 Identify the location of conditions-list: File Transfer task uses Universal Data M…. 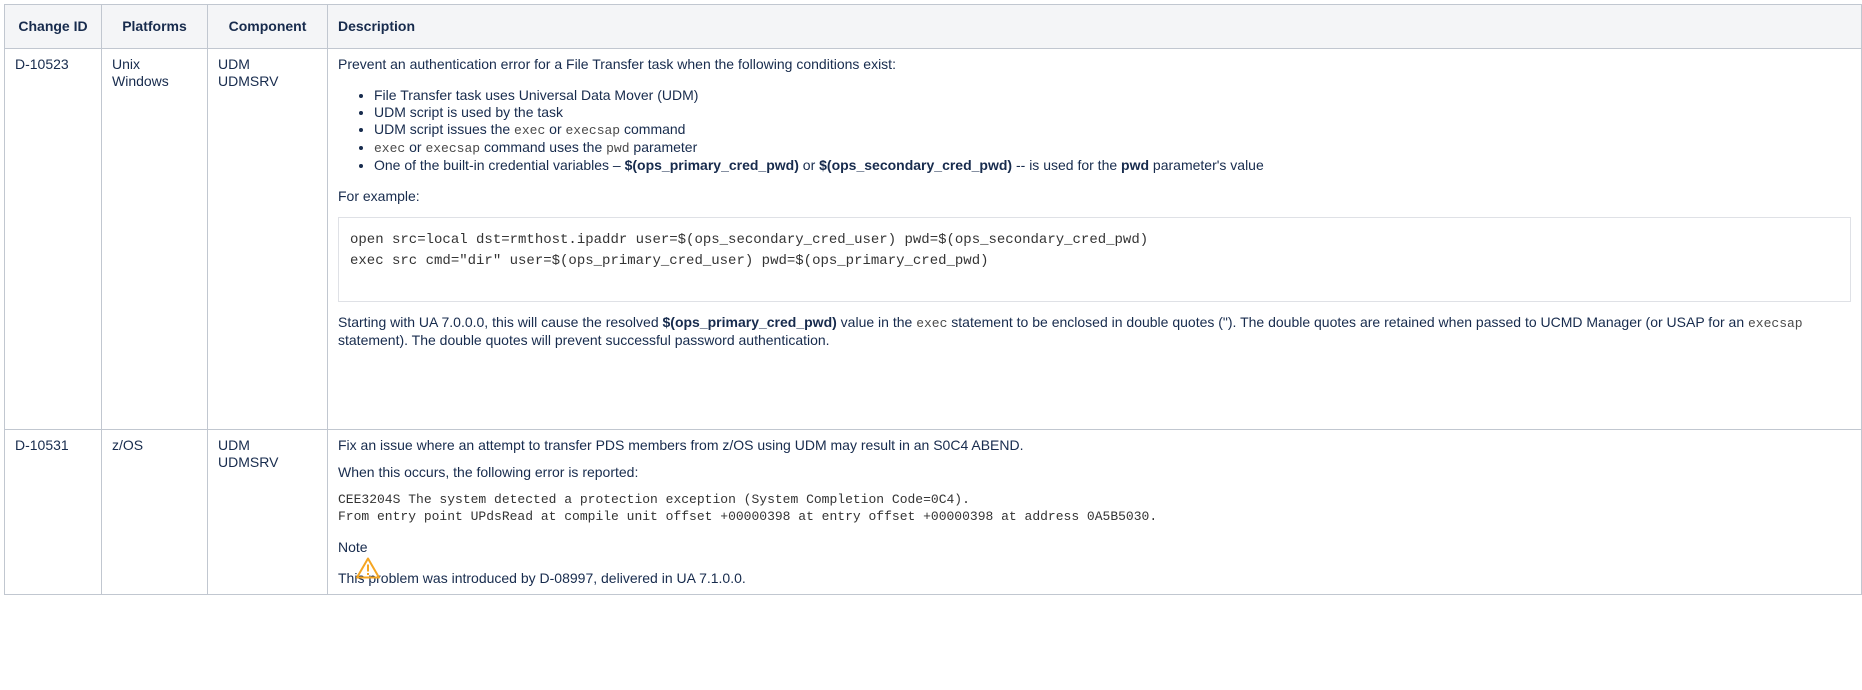
(1094, 130).